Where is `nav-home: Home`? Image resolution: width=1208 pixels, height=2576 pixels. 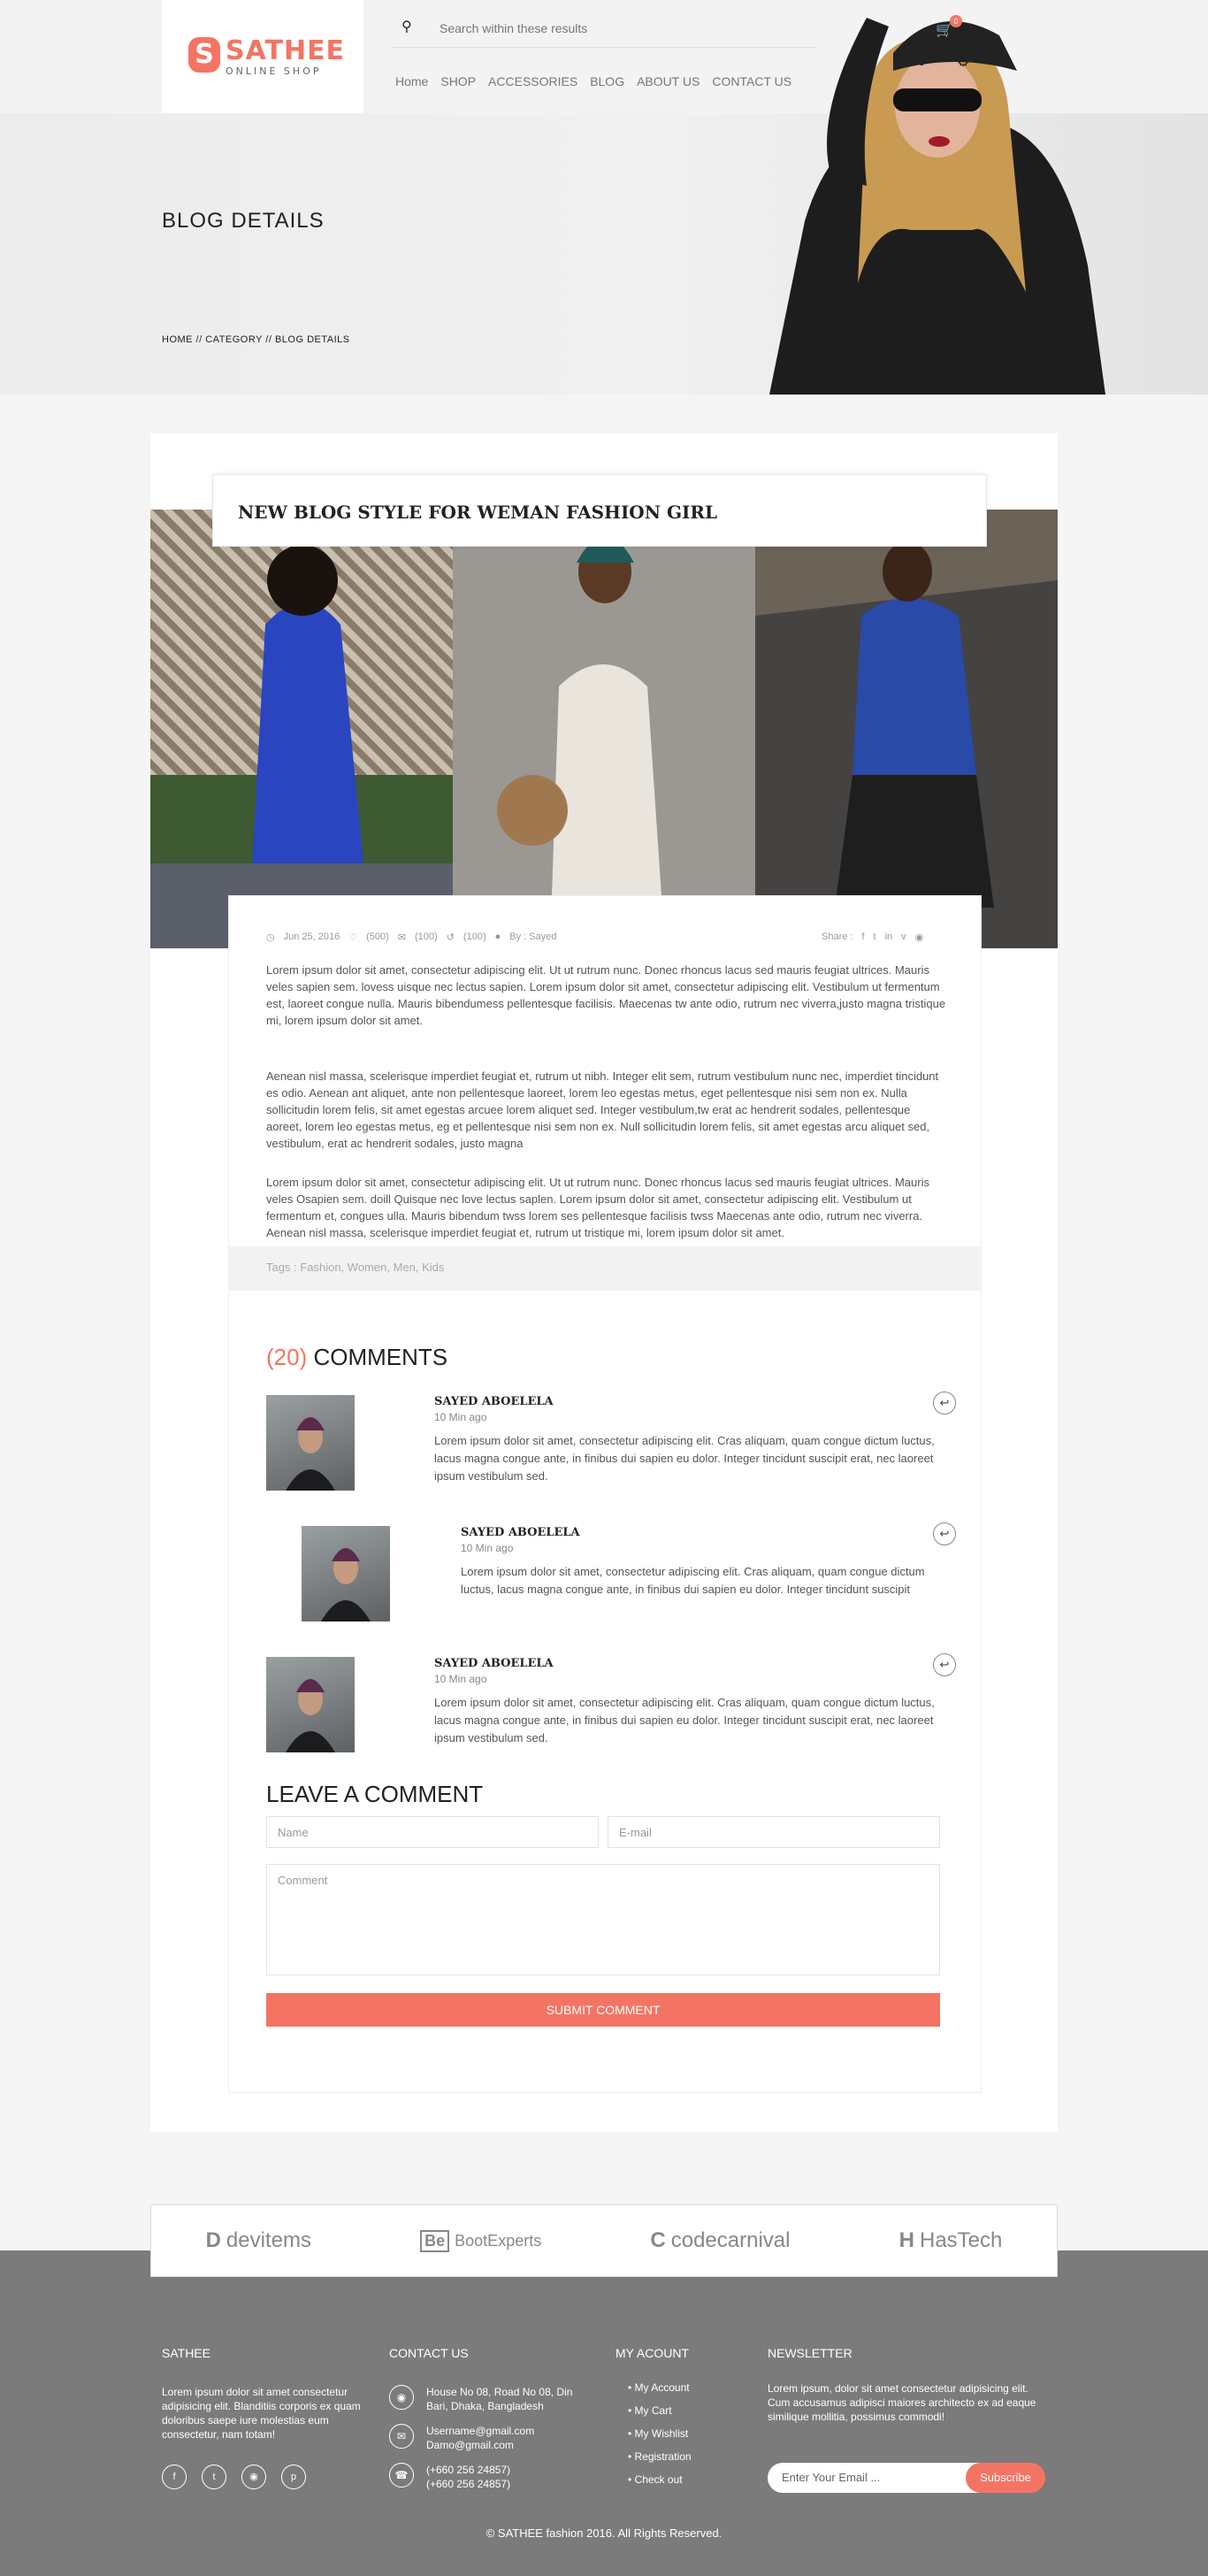 nav-home: Home is located at coordinates (411, 81).